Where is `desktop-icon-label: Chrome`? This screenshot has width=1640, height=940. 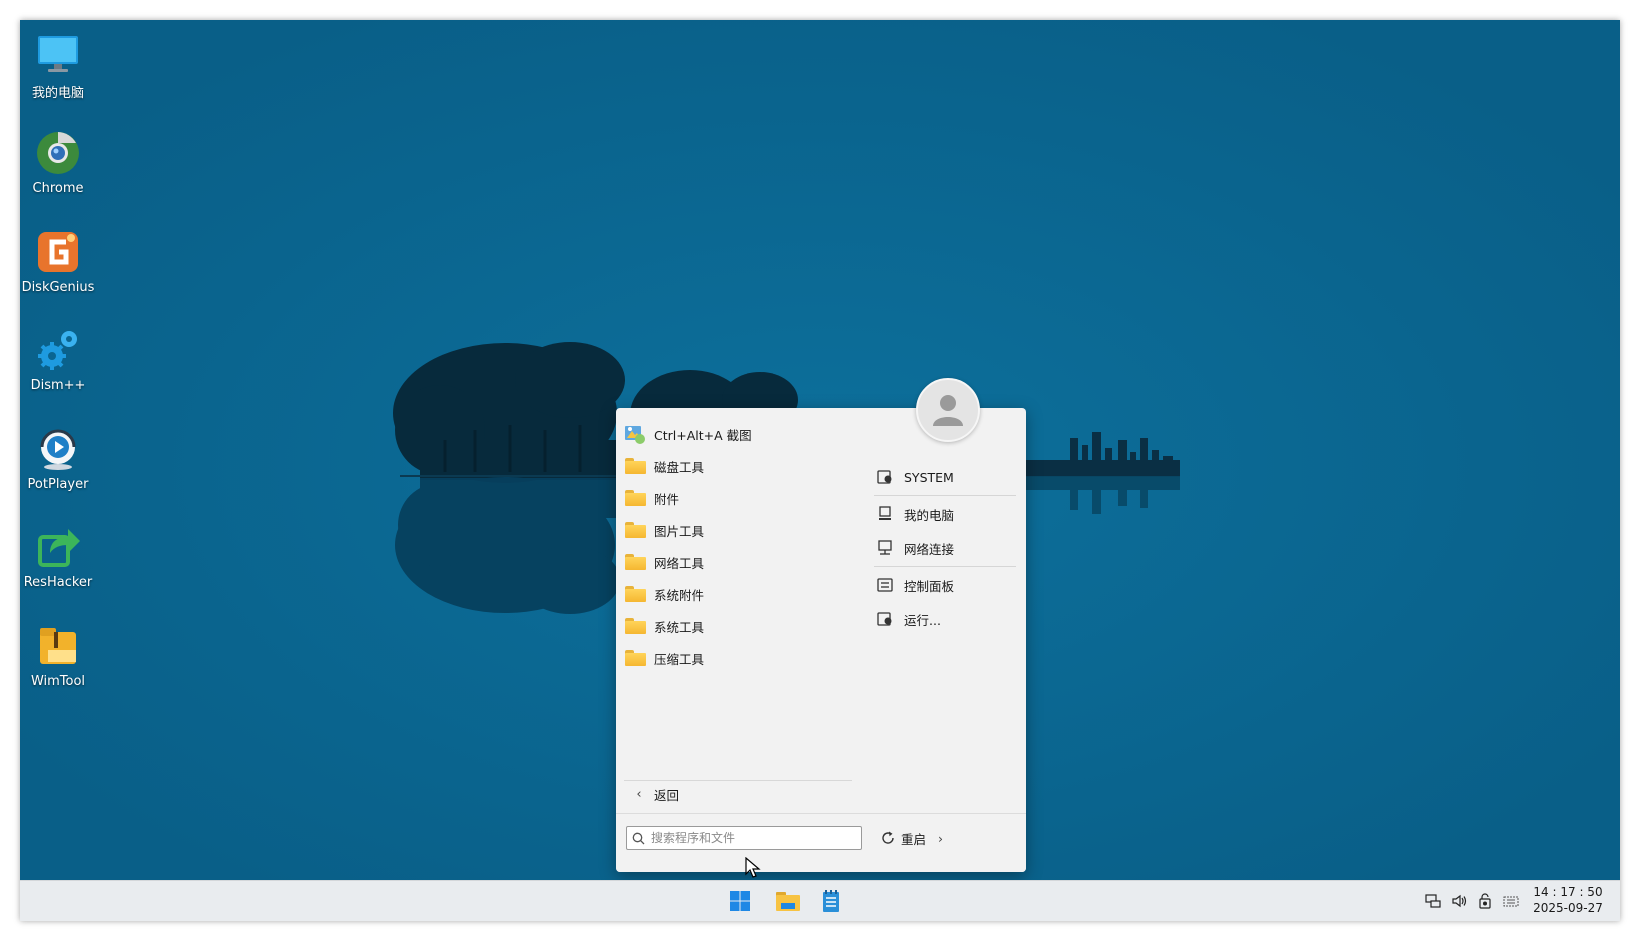
desktop-icon-label: Chrome is located at coordinates (58, 188).